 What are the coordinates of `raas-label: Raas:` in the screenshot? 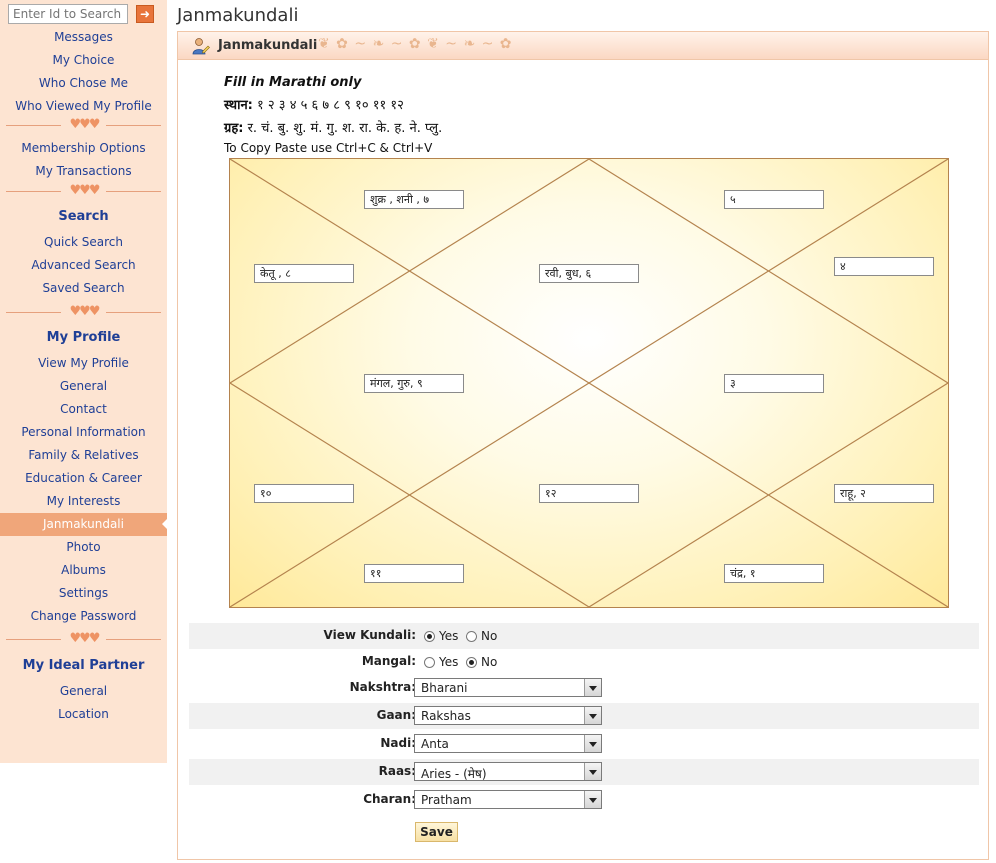 It's located at (397, 771).